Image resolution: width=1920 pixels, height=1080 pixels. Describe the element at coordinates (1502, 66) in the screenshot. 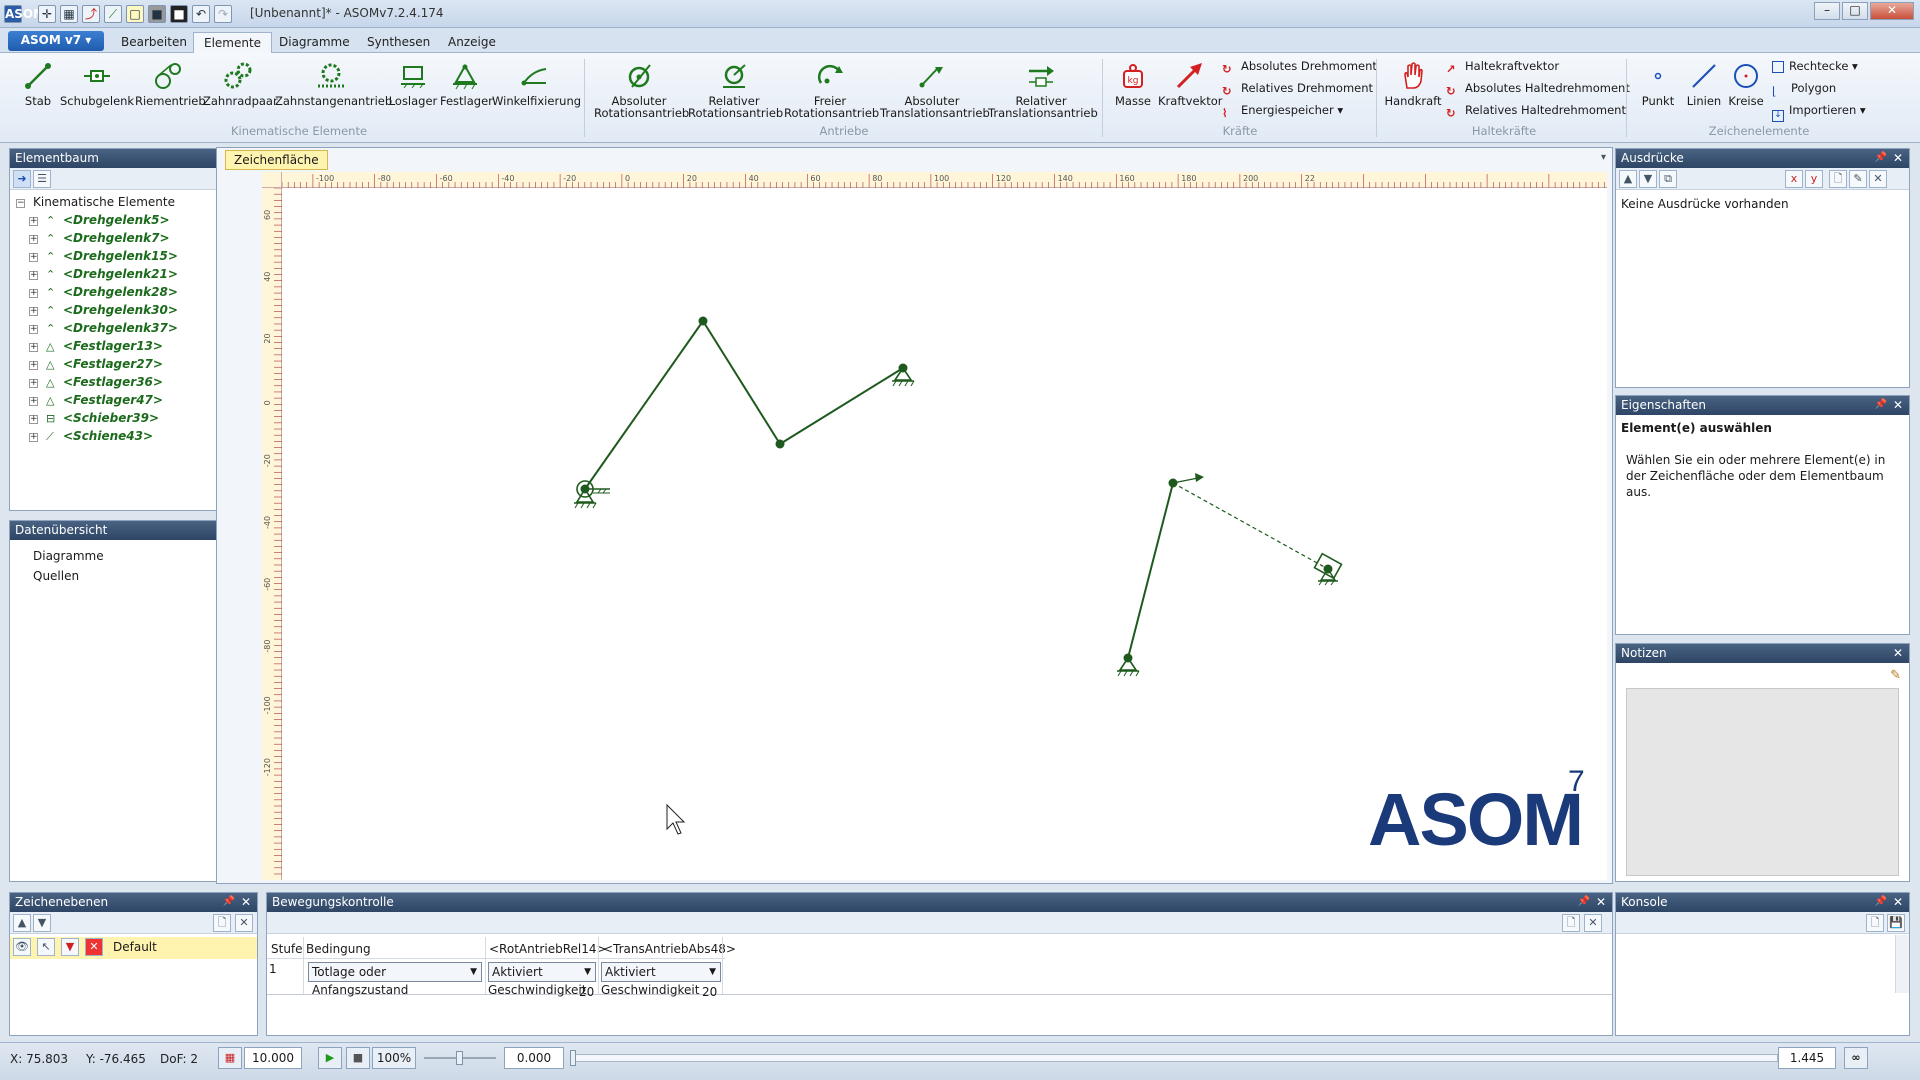

I see `haltekraftvektor-button: ↗ Haltekraftvektor` at that location.